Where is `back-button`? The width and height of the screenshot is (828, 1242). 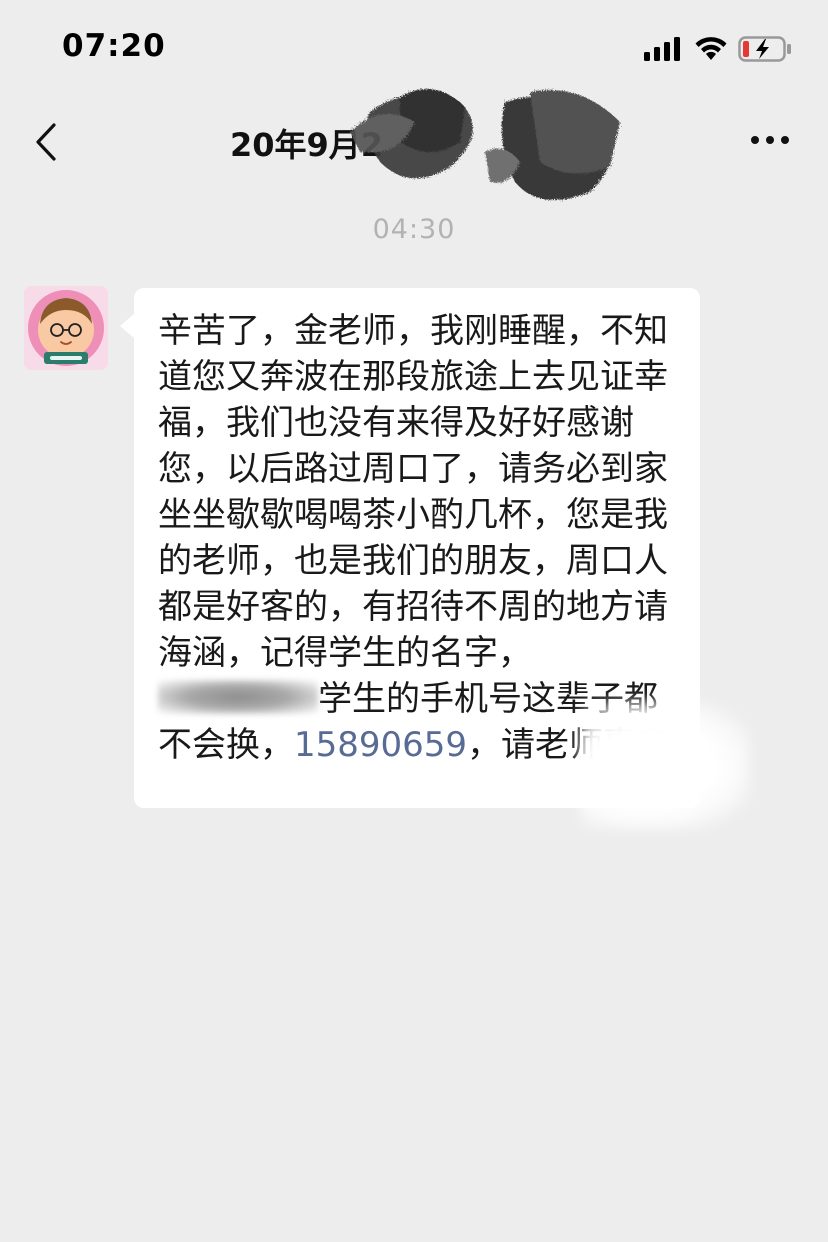 back-button is located at coordinates (46, 142).